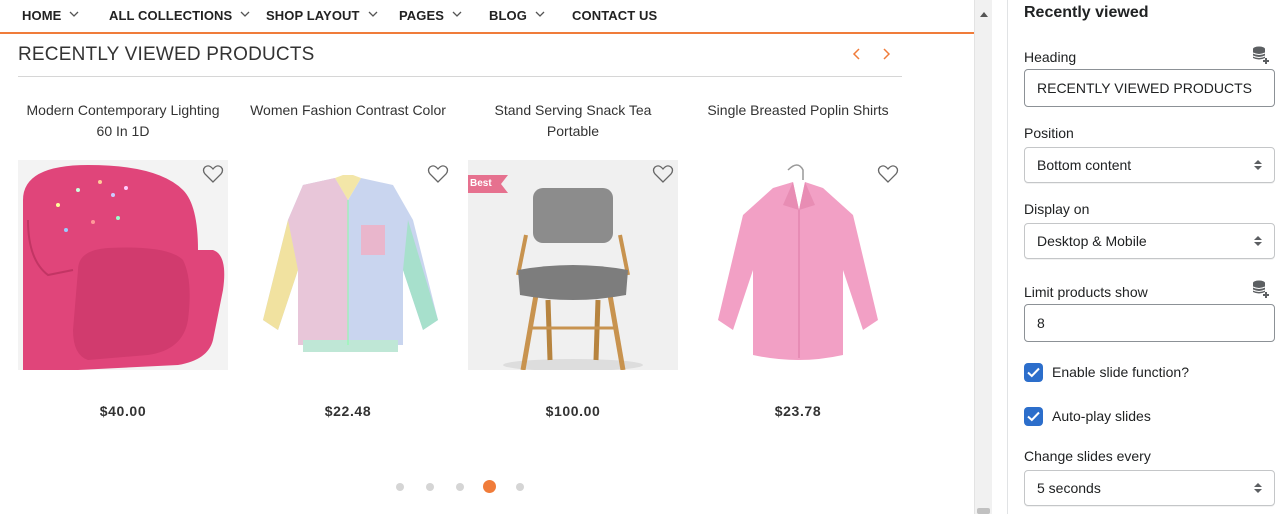  I want to click on panel-divider, so click(1000, 257).